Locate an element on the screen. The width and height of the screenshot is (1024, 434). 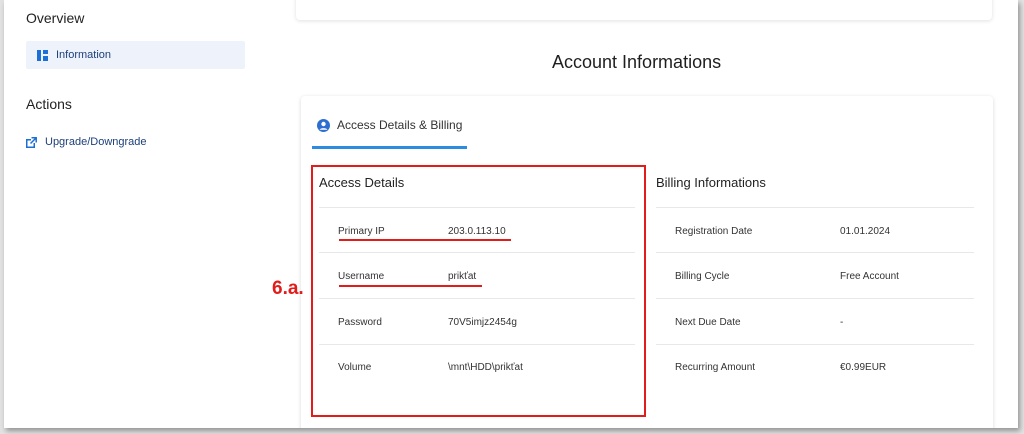
next-due-date-value: - is located at coordinates (842, 322).